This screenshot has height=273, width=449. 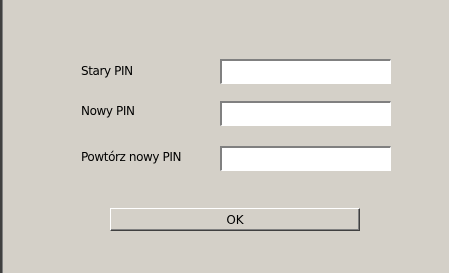 I want to click on new-pin-input, so click(x=305, y=113).